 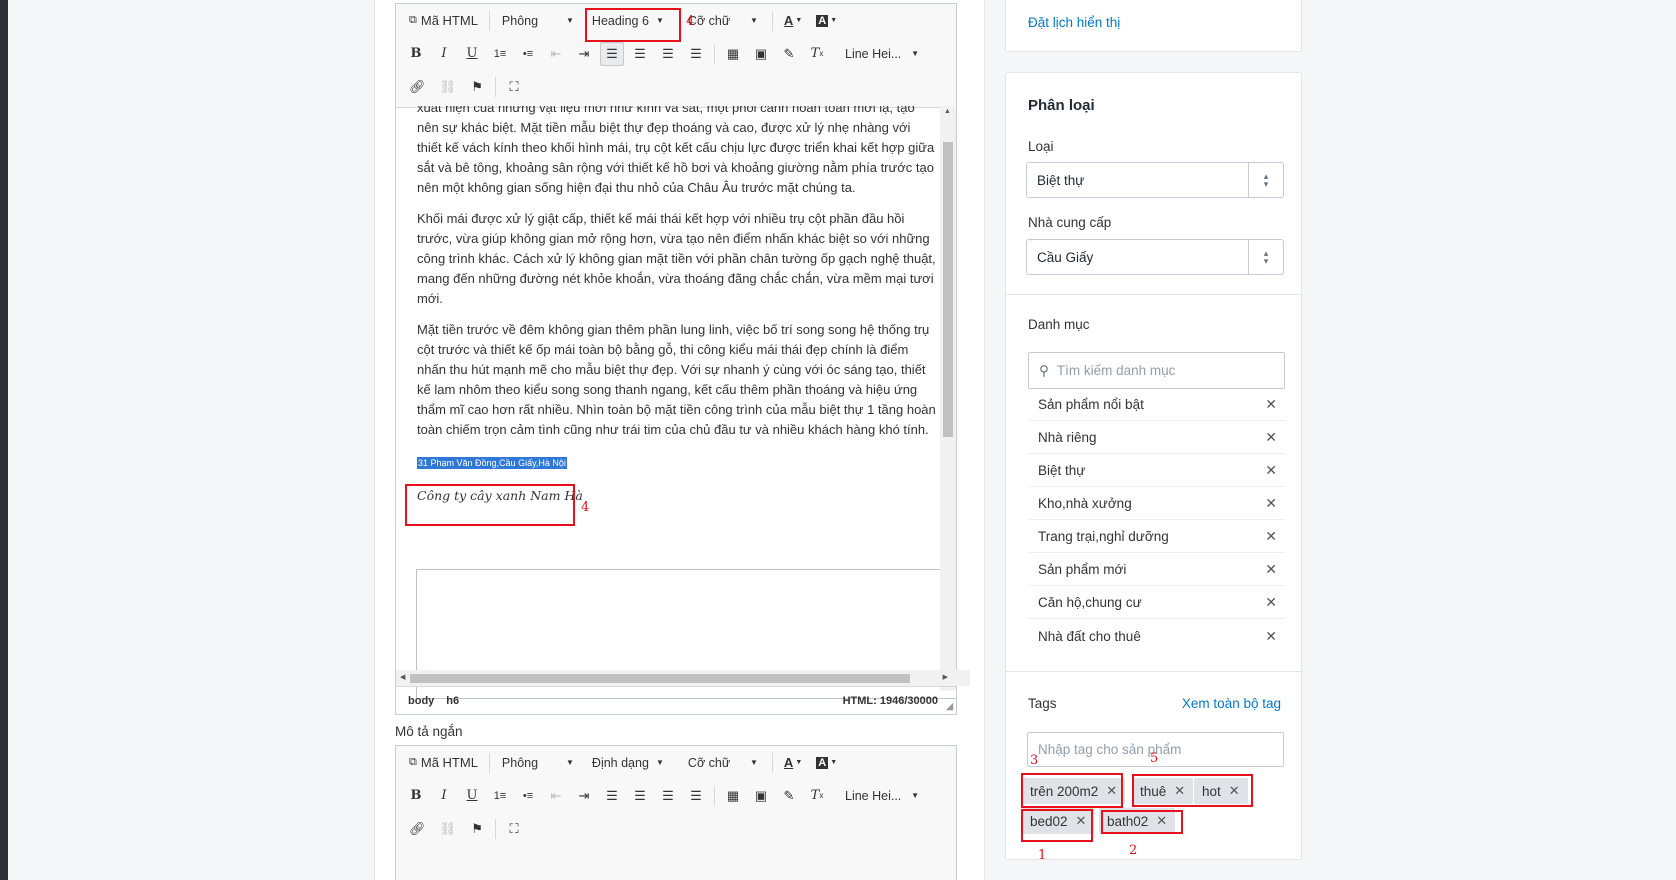 I want to click on horizontal-scrollbar: ◀ ▶, so click(x=683, y=678).